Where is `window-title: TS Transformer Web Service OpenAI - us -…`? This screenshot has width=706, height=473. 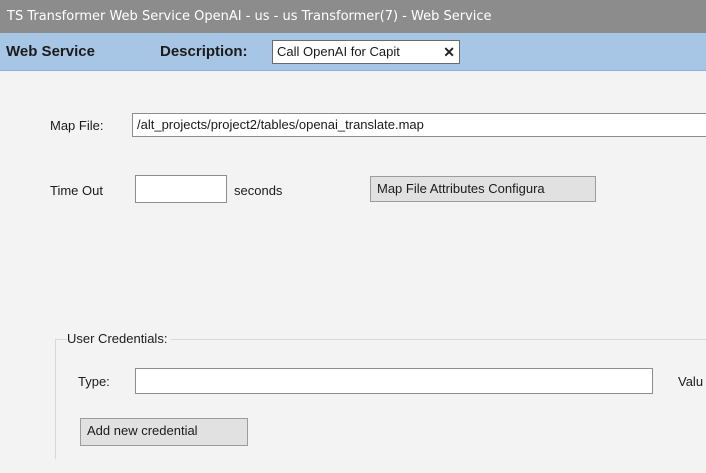 window-title: TS Transformer Web Service OpenAI - us -… is located at coordinates (353, 16).